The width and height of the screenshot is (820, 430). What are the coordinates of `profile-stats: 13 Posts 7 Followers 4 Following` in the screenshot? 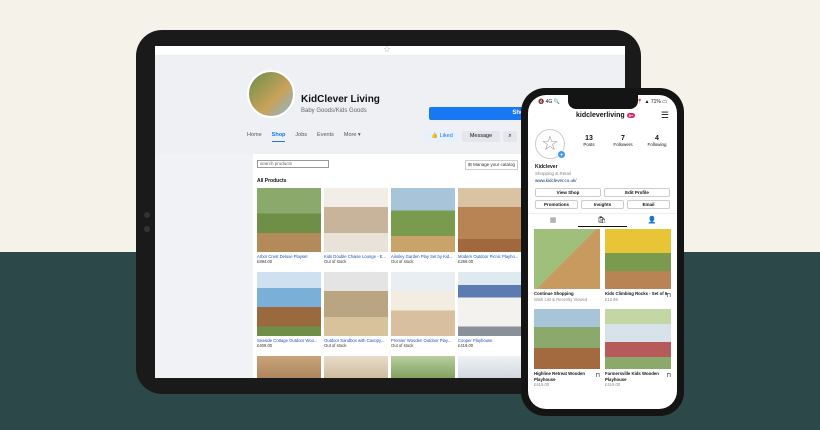 It's located at (623, 141).